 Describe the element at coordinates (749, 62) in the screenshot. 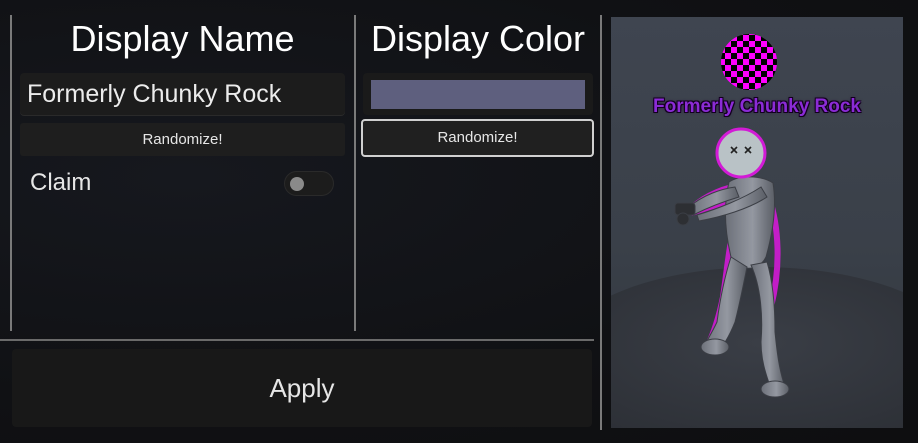

I see `checker-badge-icon` at that location.